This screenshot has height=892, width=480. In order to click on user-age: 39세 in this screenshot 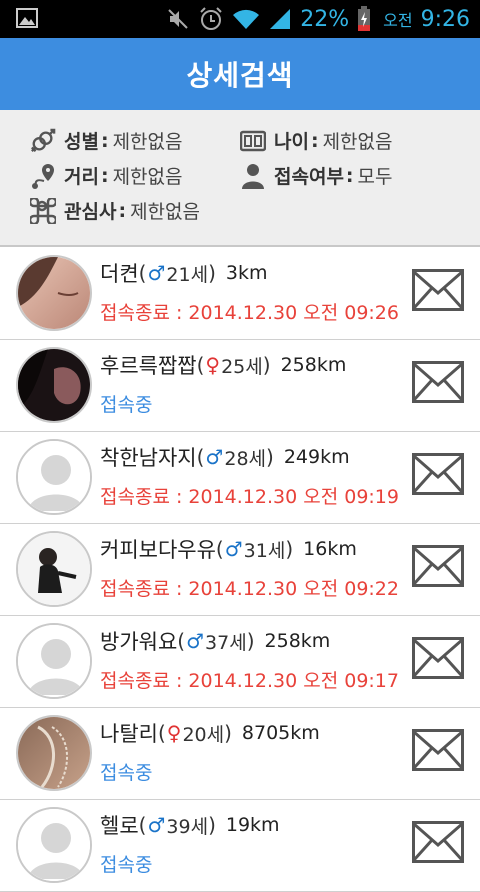, I will do `click(187, 826)`.